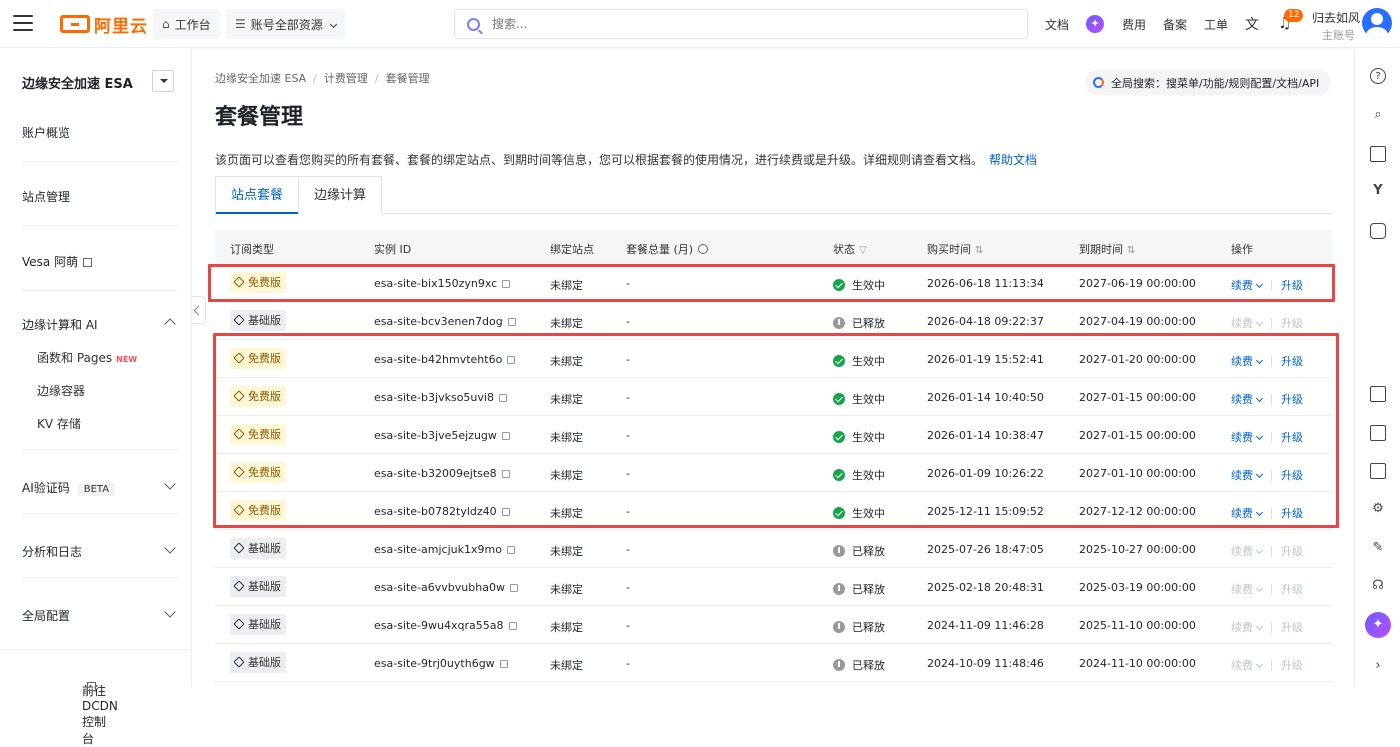 Image resolution: width=1400 pixels, height=747 pixels. What do you see at coordinates (50, 262) in the screenshot?
I see `sidebar-item-vesa-label: Vesa 阿萌` at bounding box center [50, 262].